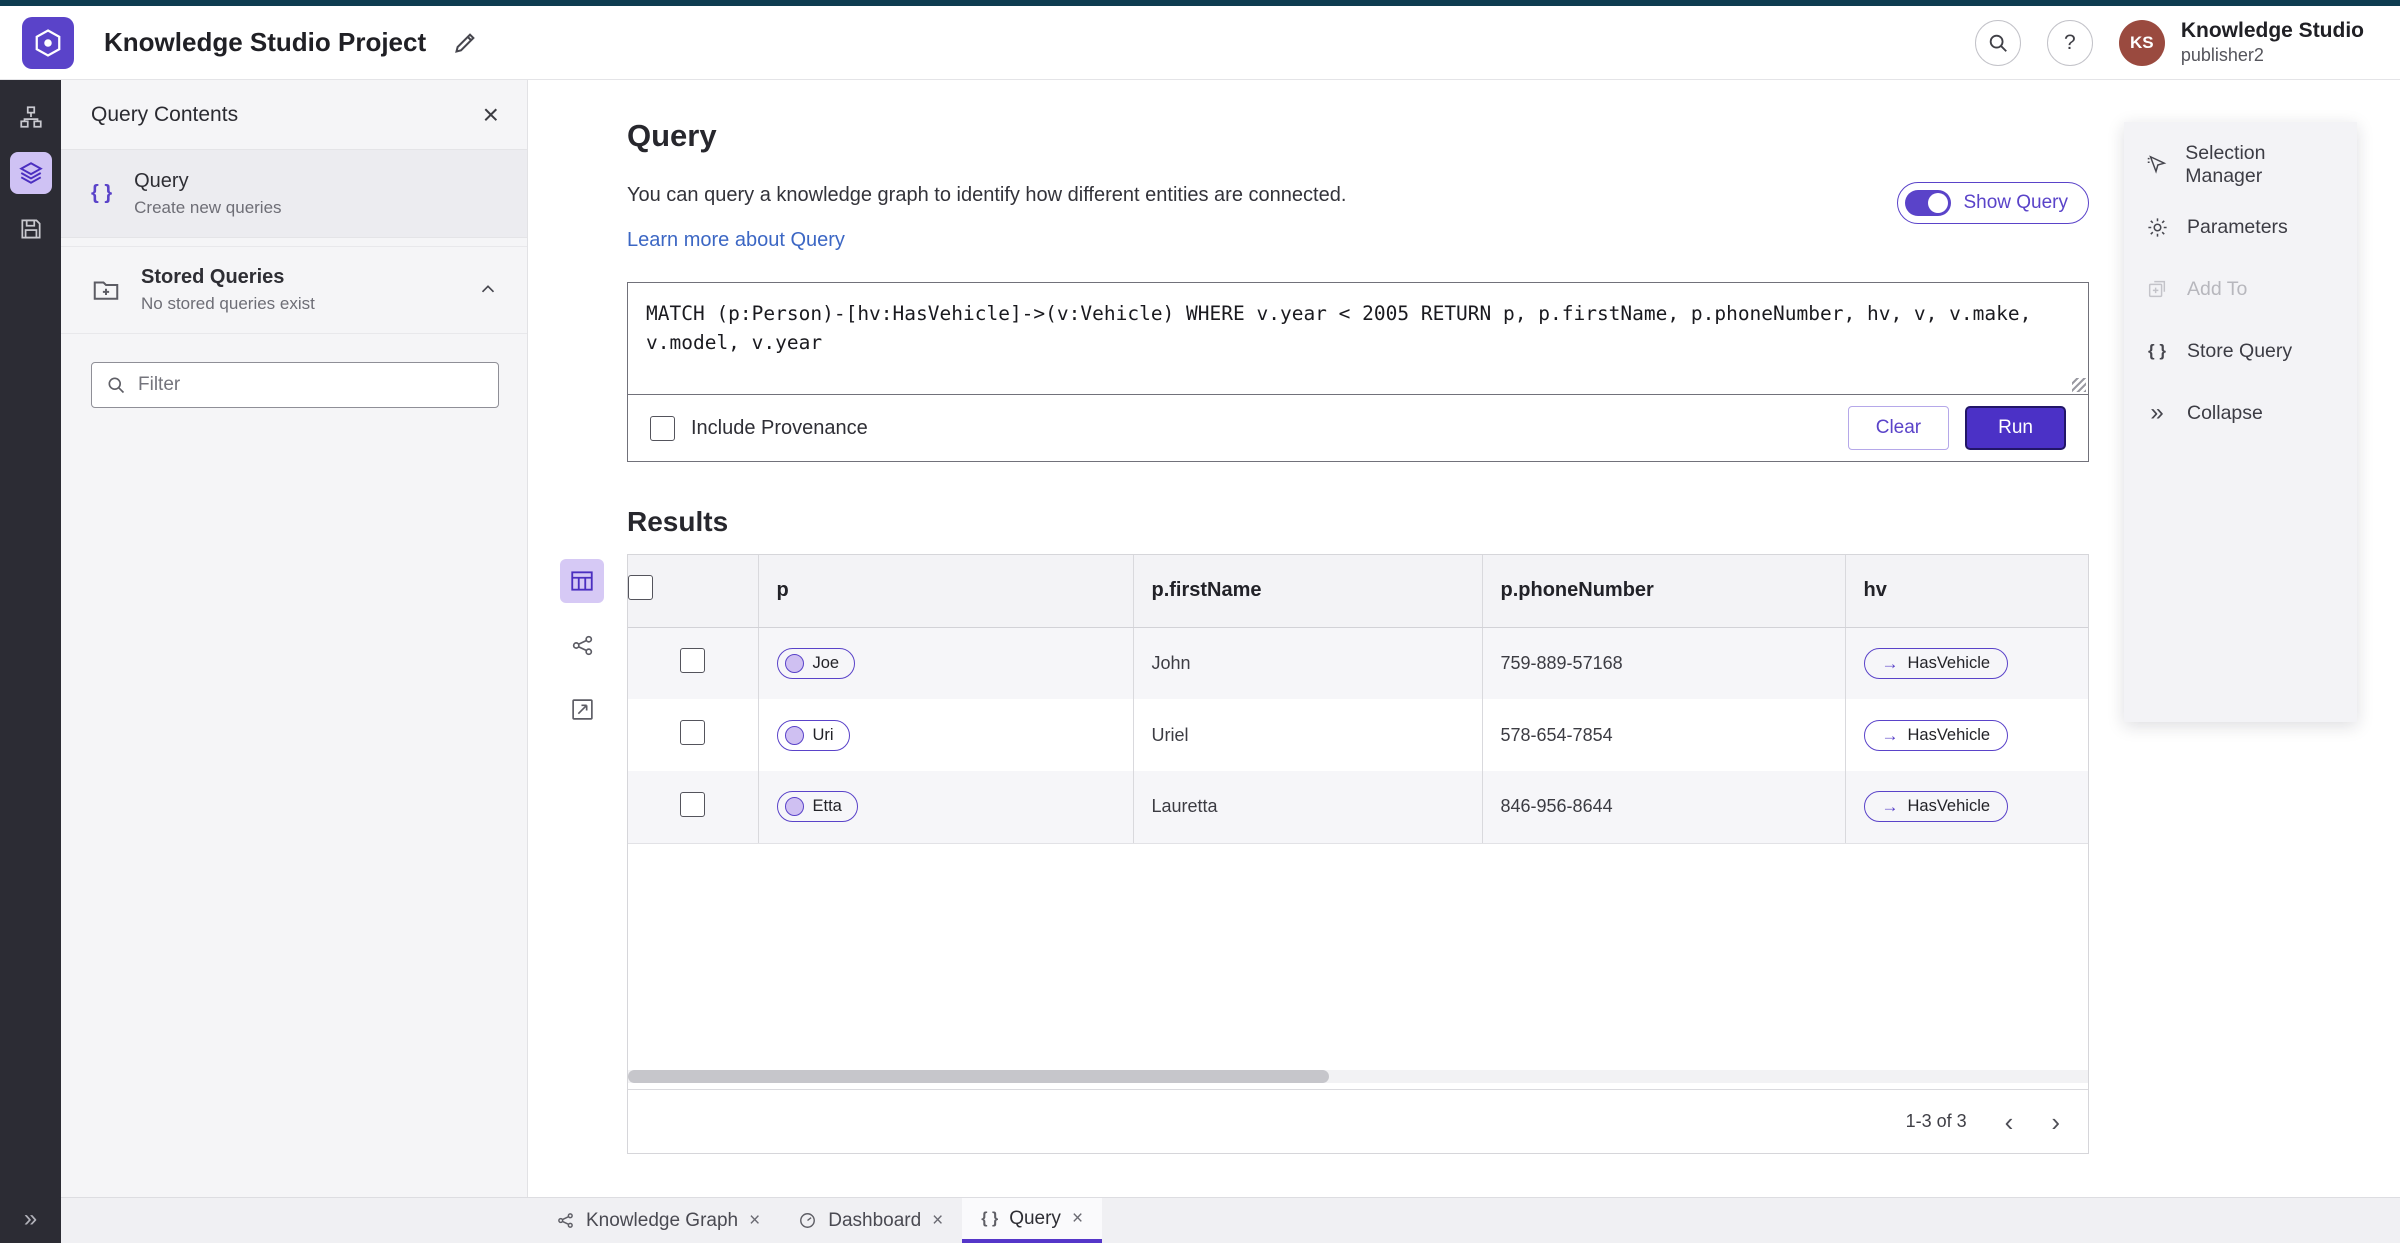 This screenshot has height=1243, width=2400. I want to click on collapse-label: Collapse, so click(2225, 412).